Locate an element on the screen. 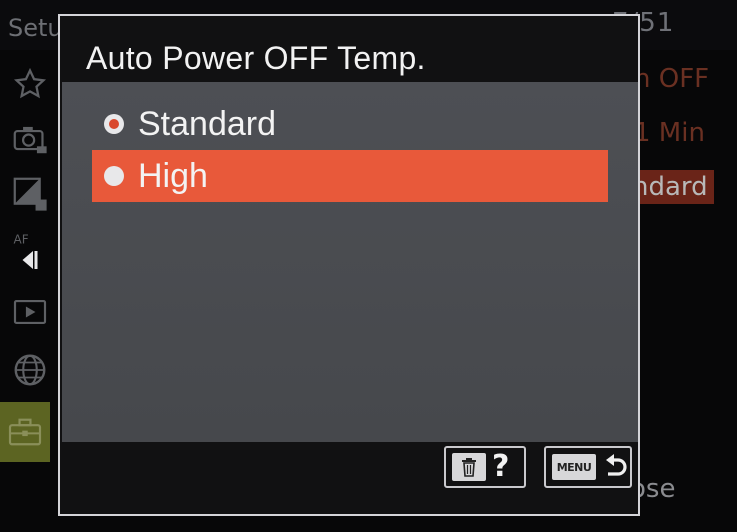 This screenshot has width=737, height=532. dialog-title: Auto Power OFF Temp. is located at coordinates (256, 58).